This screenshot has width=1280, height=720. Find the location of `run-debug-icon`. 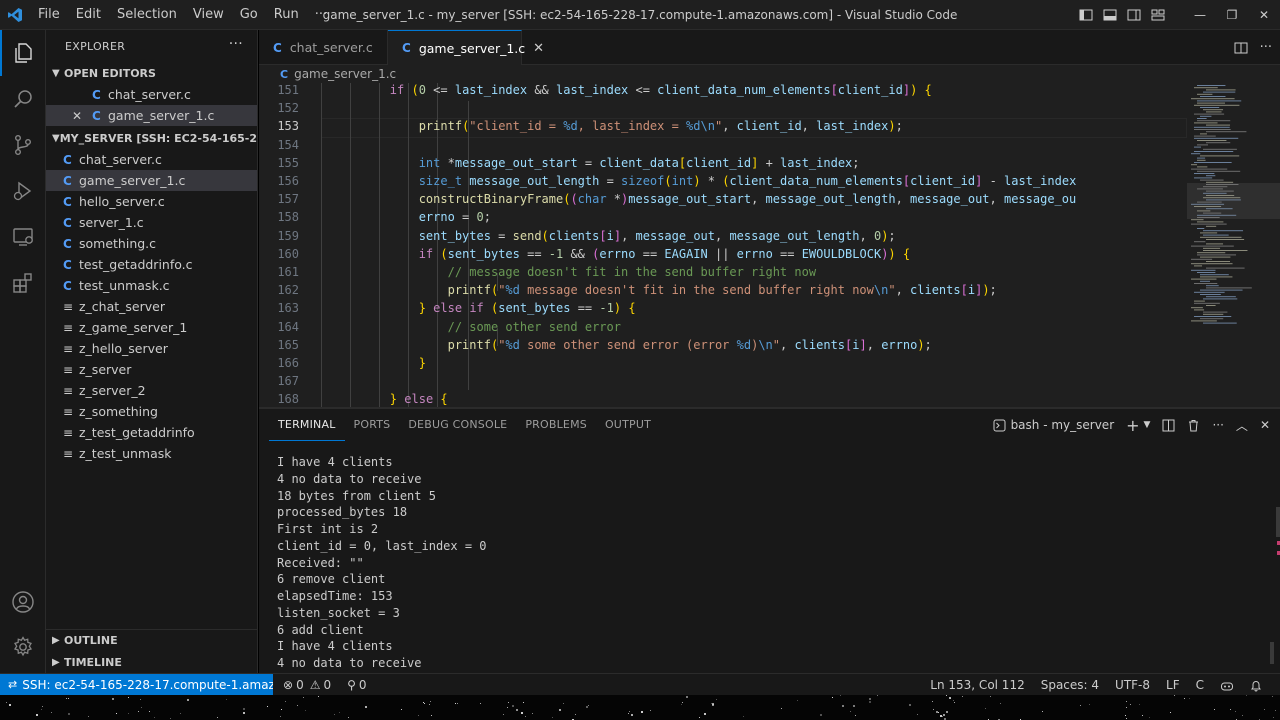

run-debug-icon is located at coordinates (23, 191).